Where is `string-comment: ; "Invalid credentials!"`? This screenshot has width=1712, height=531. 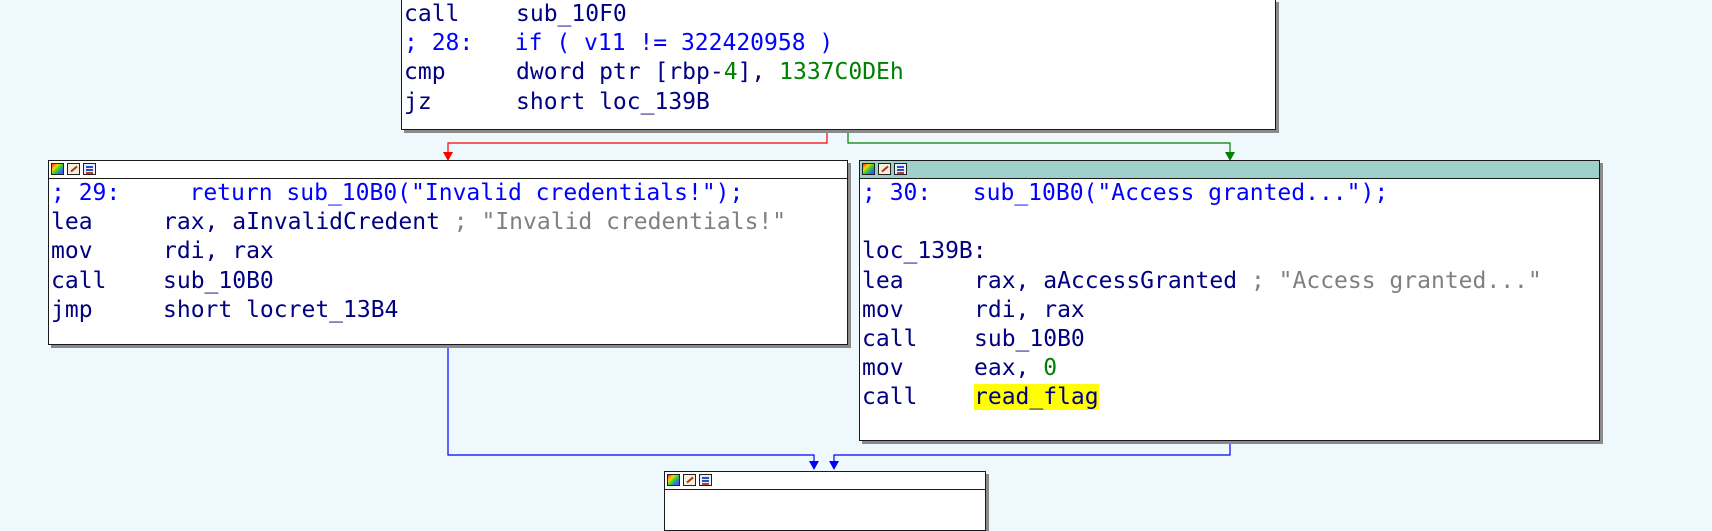 string-comment: ; "Invalid credentials!" is located at coordinates (620, 222).